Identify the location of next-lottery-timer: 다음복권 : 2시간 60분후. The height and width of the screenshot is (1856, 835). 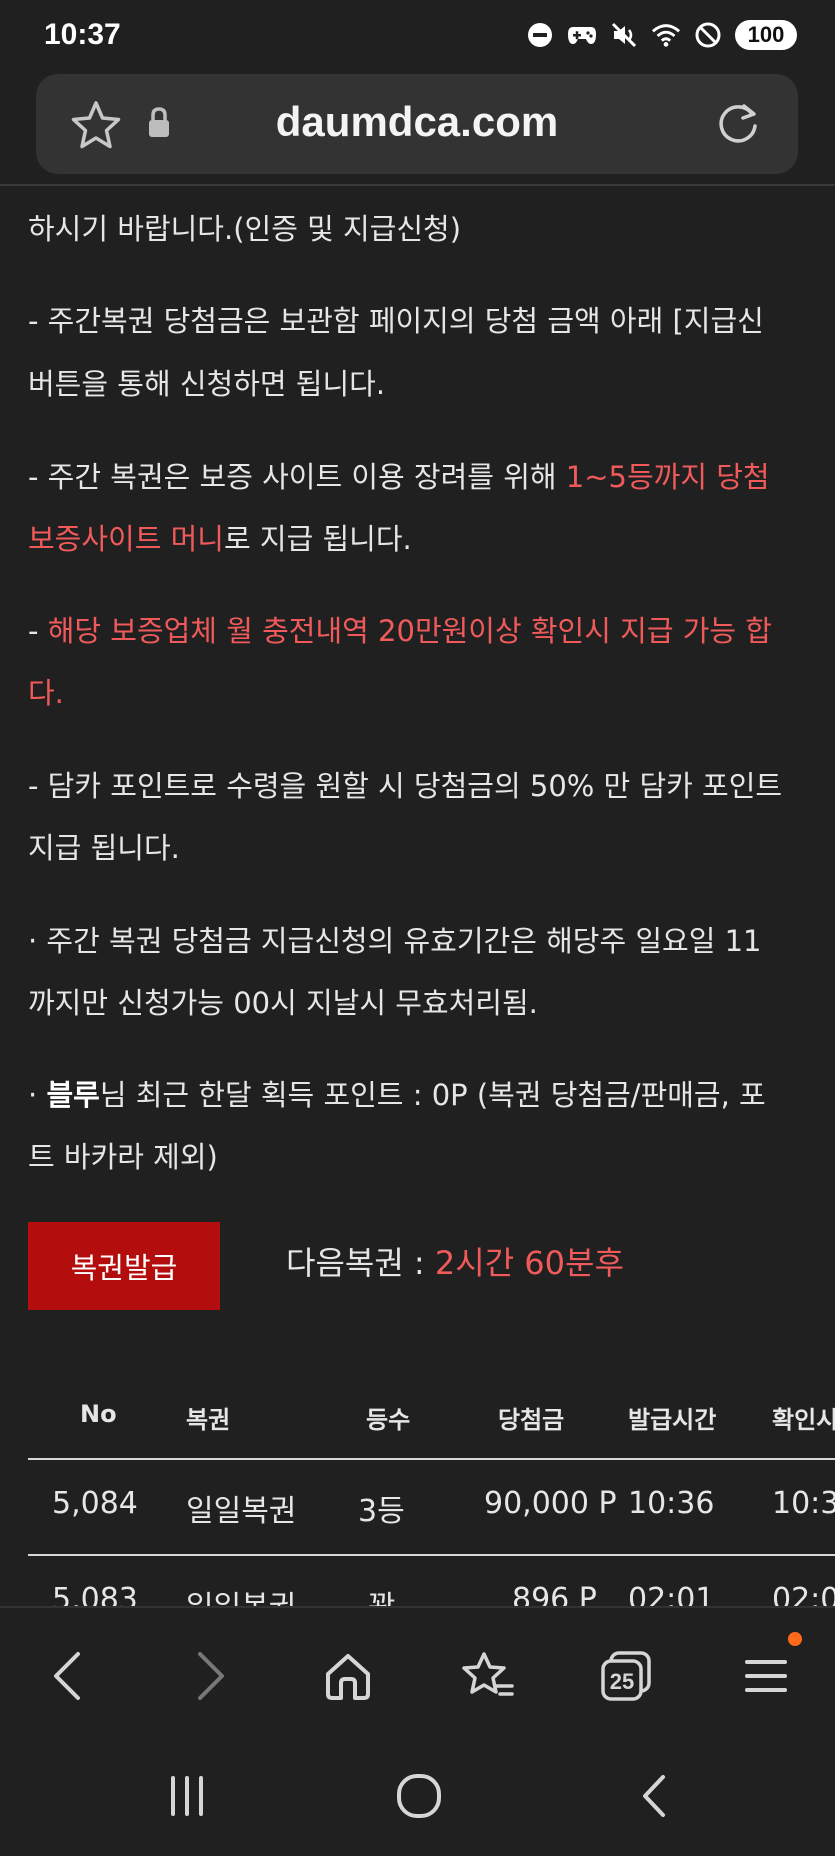
(455, 1263).